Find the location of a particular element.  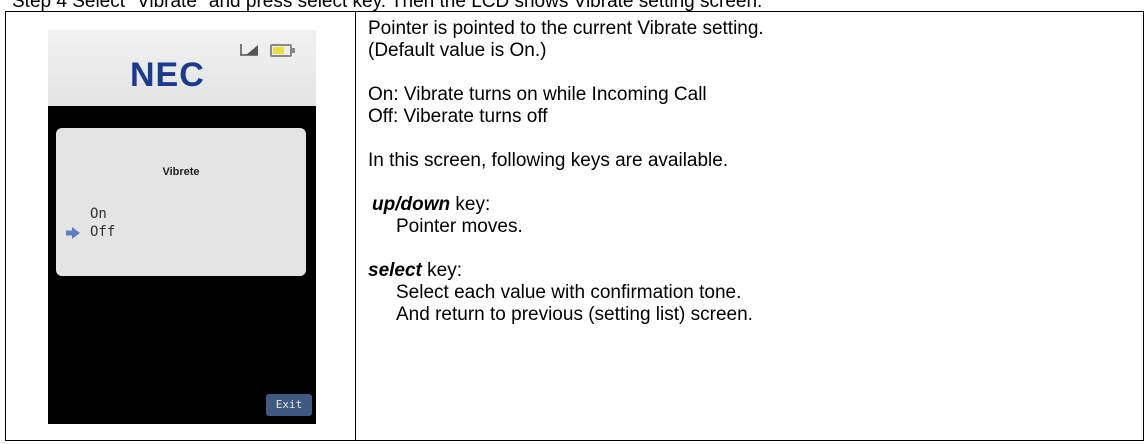

default-value-note: (Default value is On.) is located at coordinates (457, 50).